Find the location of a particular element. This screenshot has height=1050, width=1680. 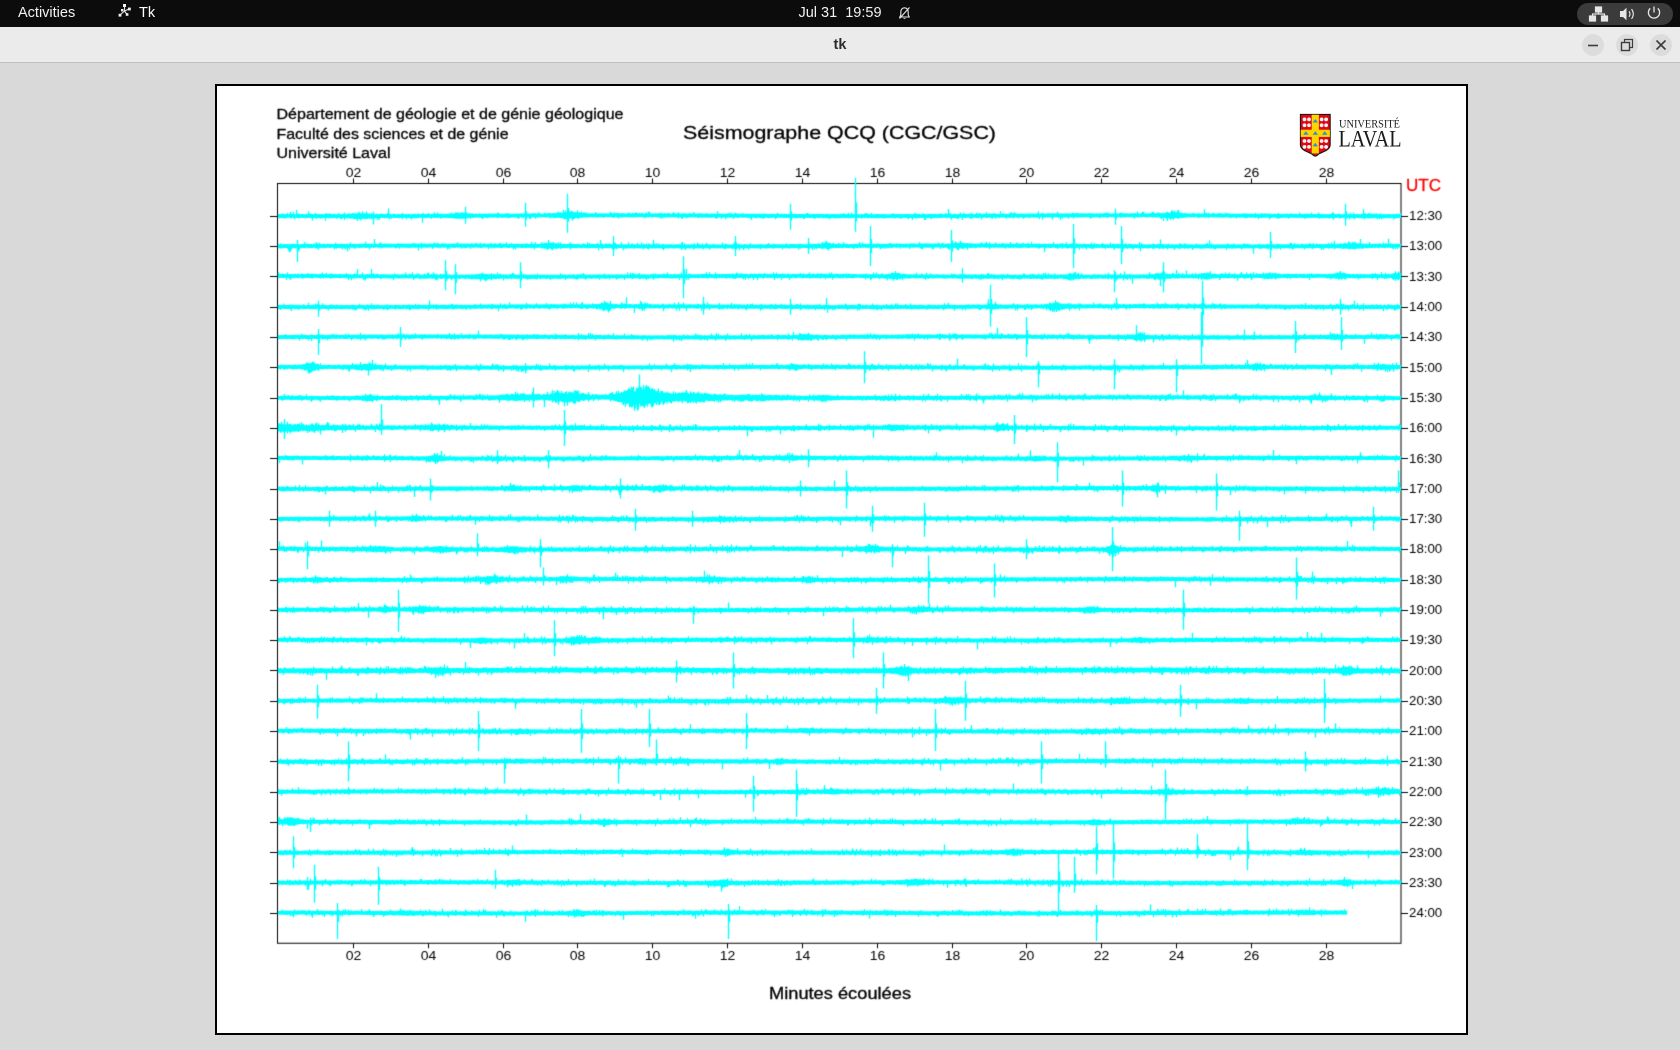

svg-text: LAVAL is located at coordinates (1370, 139).